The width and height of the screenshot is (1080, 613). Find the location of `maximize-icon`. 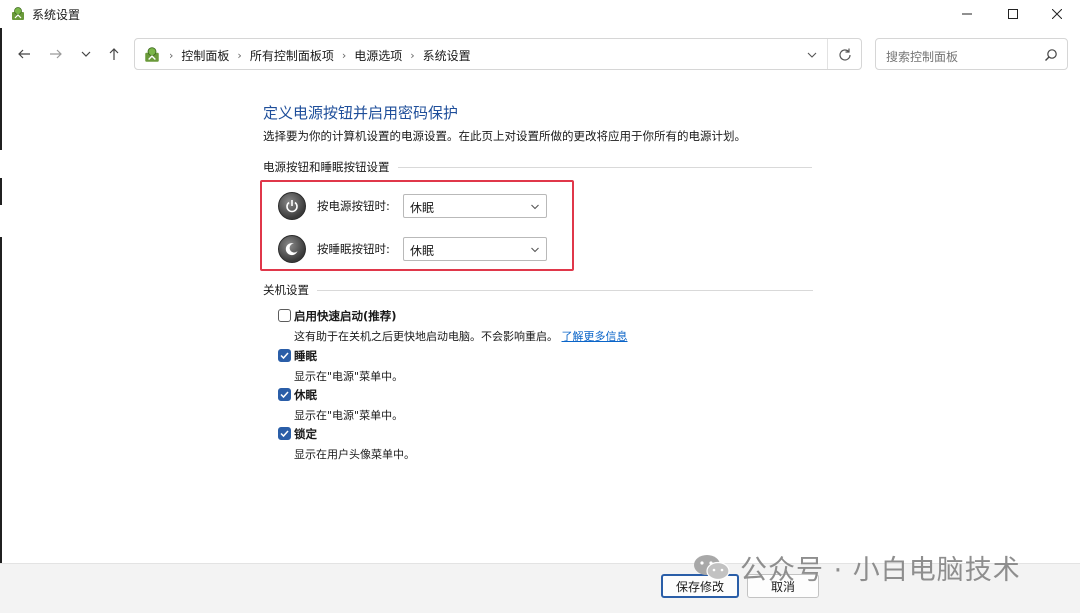

maximize-icon is located at coordinates (1013, 14).